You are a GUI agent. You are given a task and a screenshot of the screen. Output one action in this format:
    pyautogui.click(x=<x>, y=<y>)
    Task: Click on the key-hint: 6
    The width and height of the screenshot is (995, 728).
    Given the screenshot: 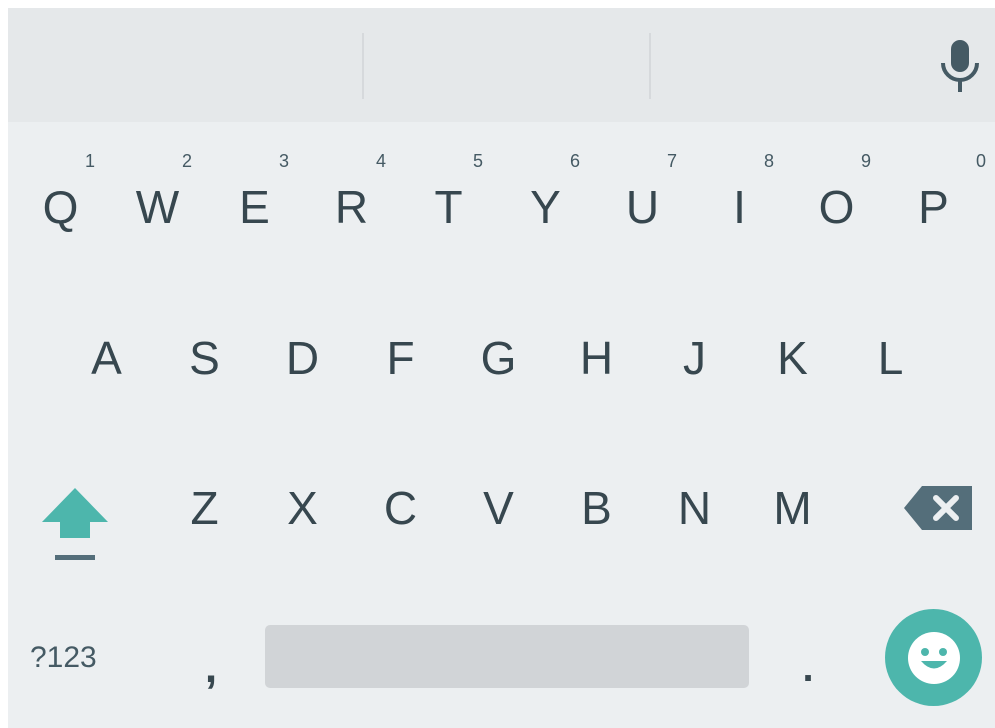 What is the action you would take?
    pyautogui.click(x=574, y=161)
    